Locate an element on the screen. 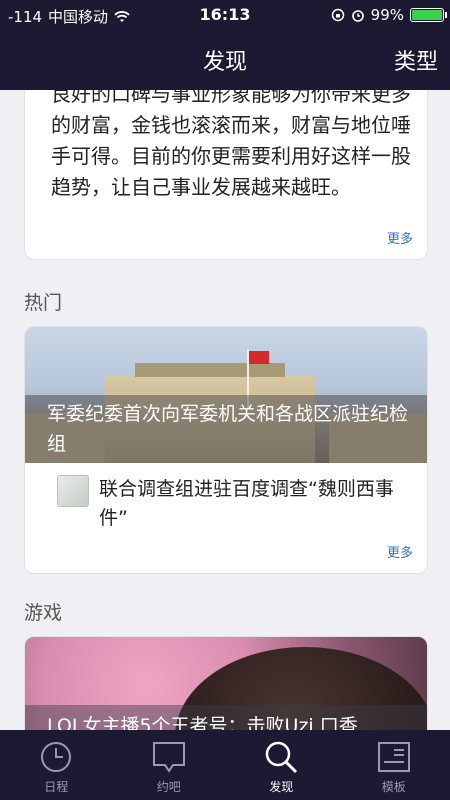 Image resolution: width=450 pixels, height=800 pixels. alarm-icon is located at coordinates (357, 16).